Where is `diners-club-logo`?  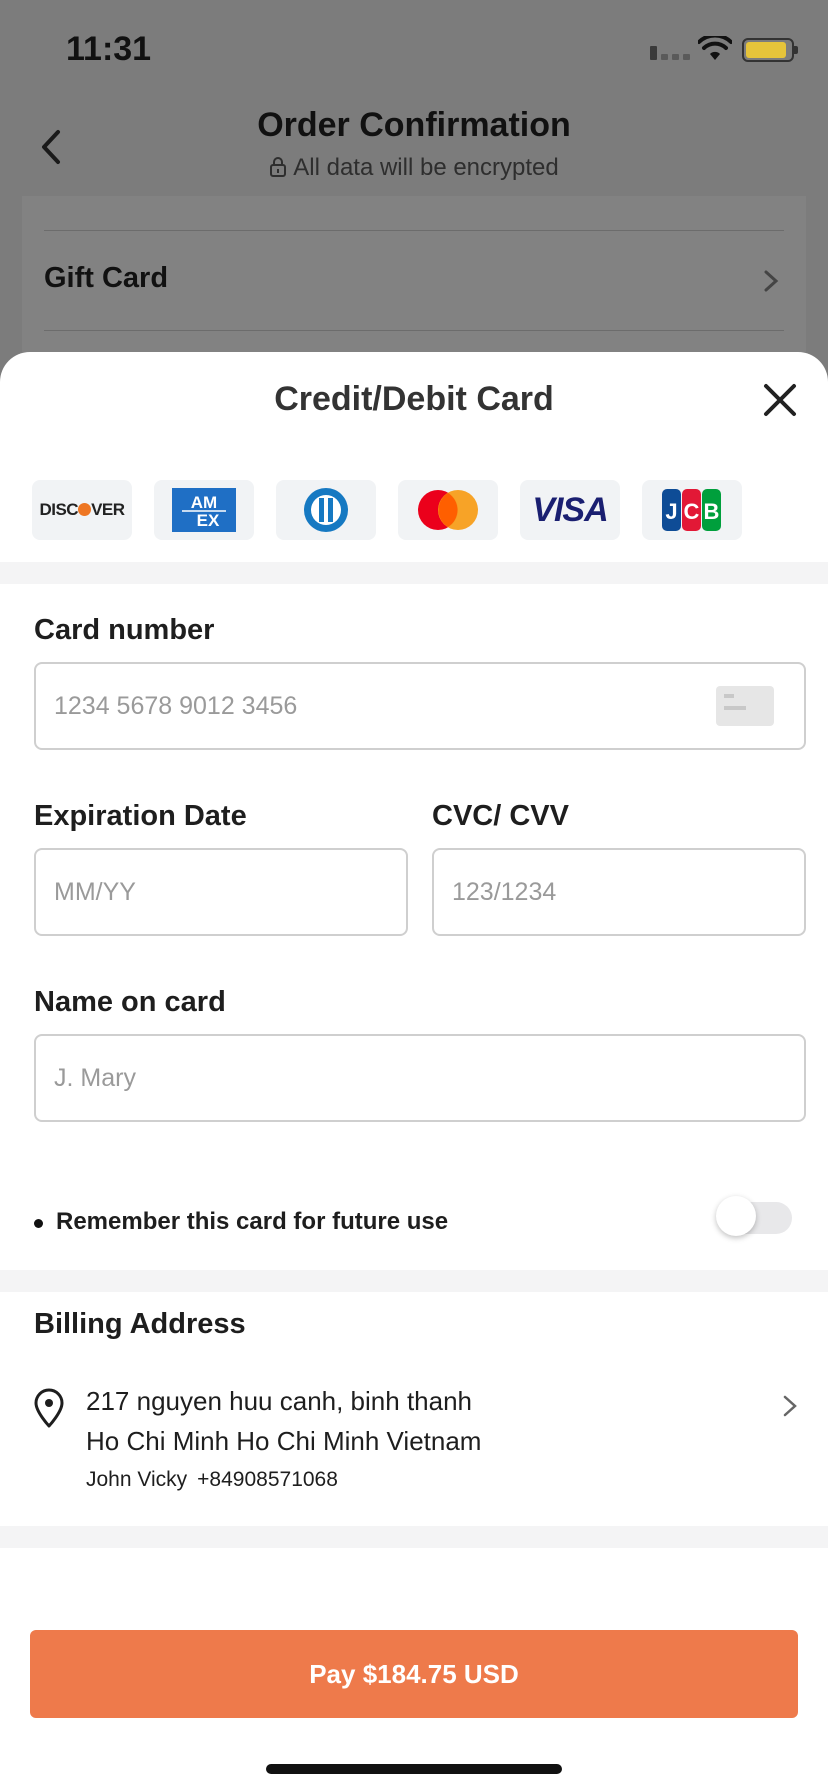 diners-club-logo is located at coordinates (326, 510).